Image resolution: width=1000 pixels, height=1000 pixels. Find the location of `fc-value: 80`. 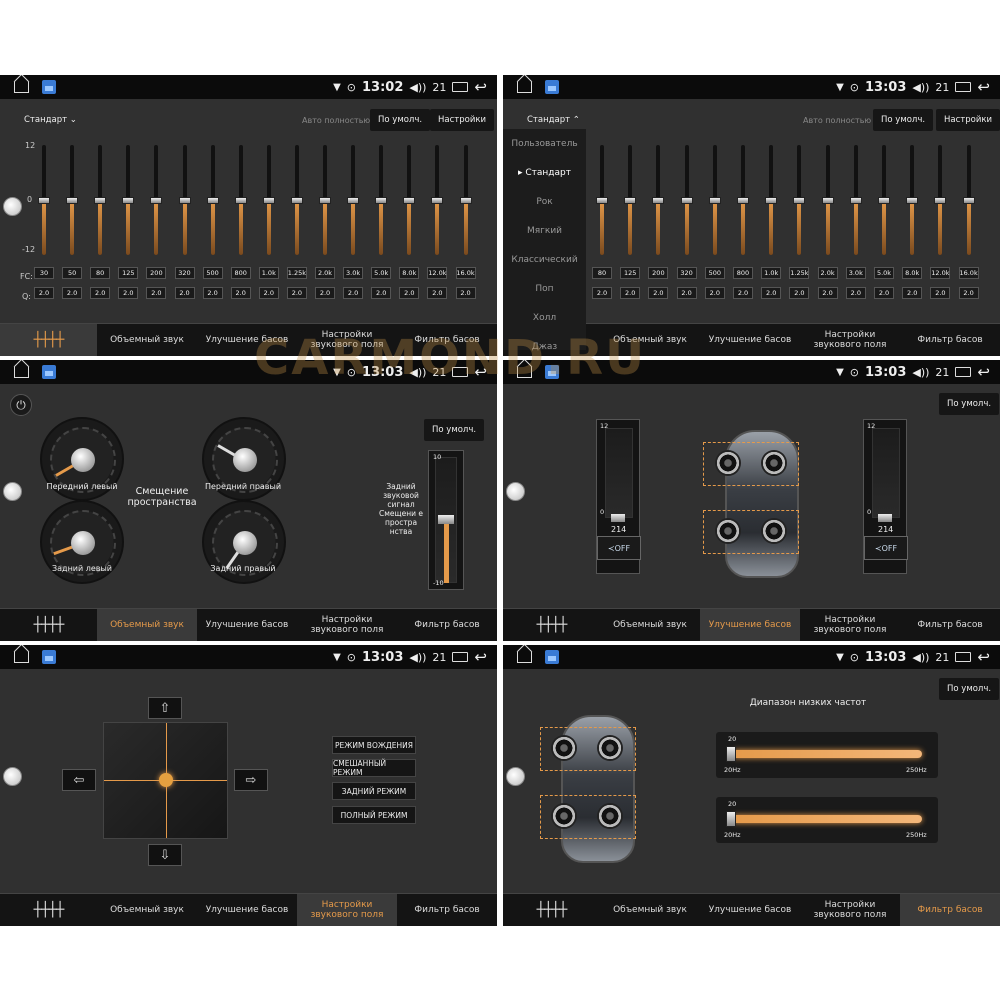

fc-value: 80 is located at coordinates (602, 273).